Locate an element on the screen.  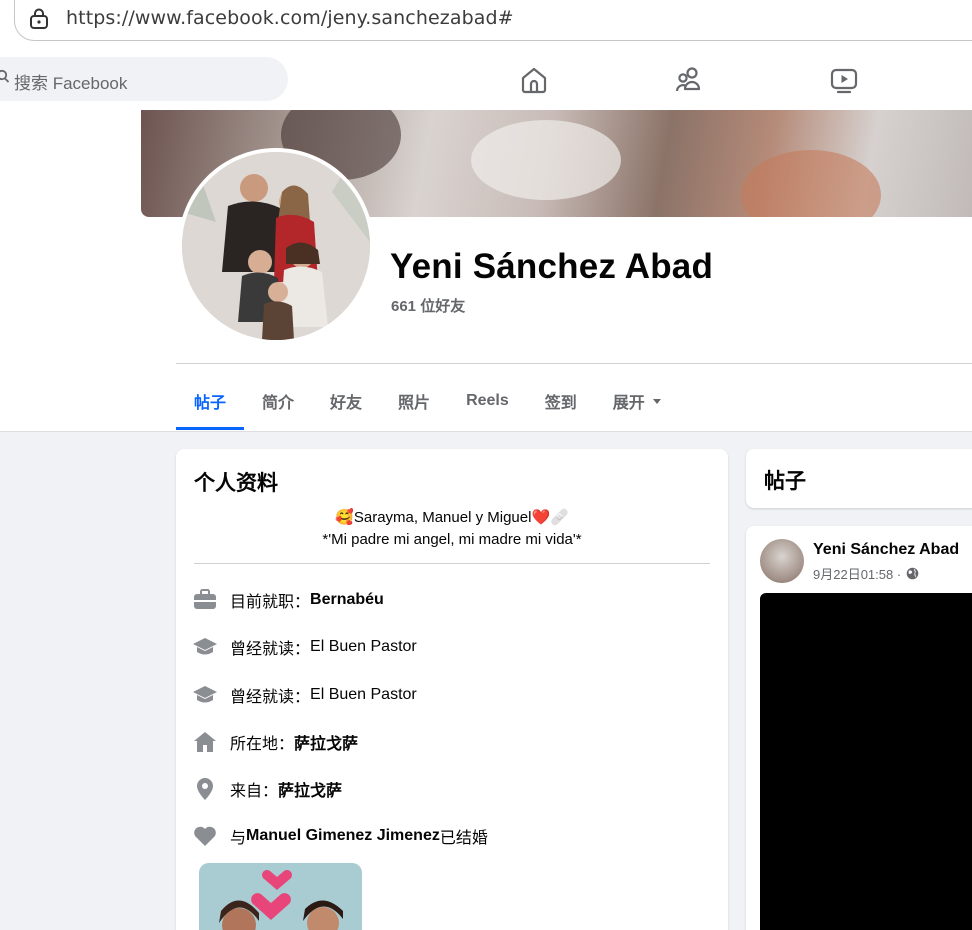
work-value: Bernabéu is located at coordinates (347, 600).